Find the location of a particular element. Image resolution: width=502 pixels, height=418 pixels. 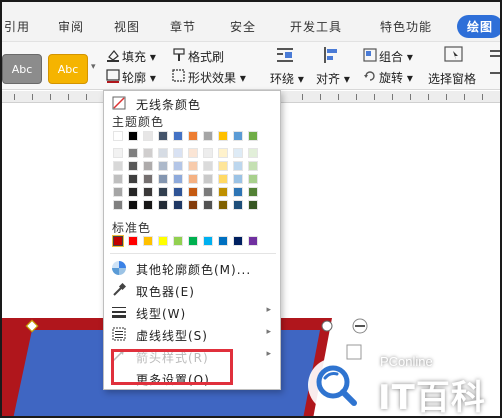

menu-item-eyedropper: 取色器(E) is located at coordinates (192, 290).